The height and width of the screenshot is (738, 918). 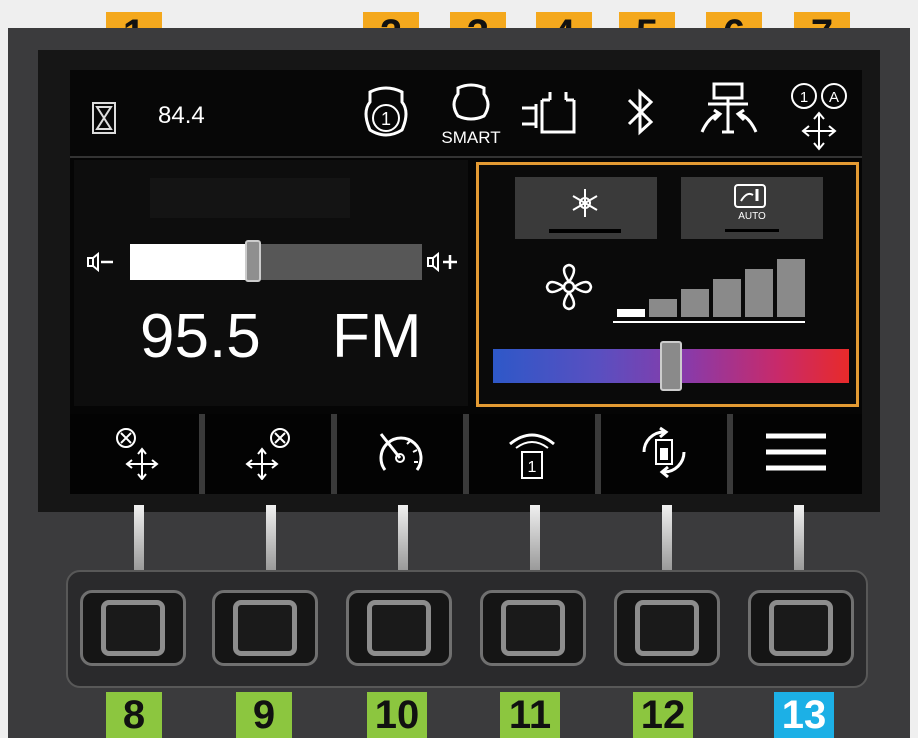 I want to click on transmission-icon, so click(x=553, y=116).